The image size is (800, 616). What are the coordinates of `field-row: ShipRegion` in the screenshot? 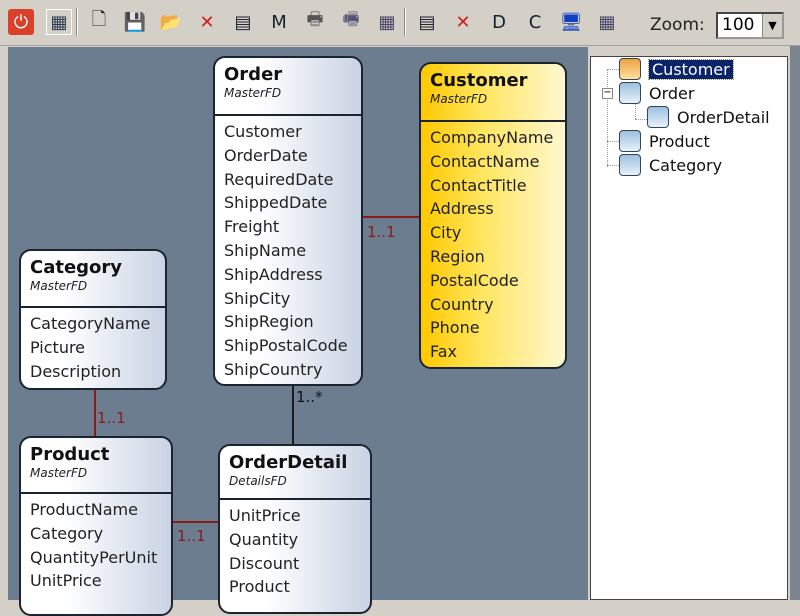 It's located at (292, 322).